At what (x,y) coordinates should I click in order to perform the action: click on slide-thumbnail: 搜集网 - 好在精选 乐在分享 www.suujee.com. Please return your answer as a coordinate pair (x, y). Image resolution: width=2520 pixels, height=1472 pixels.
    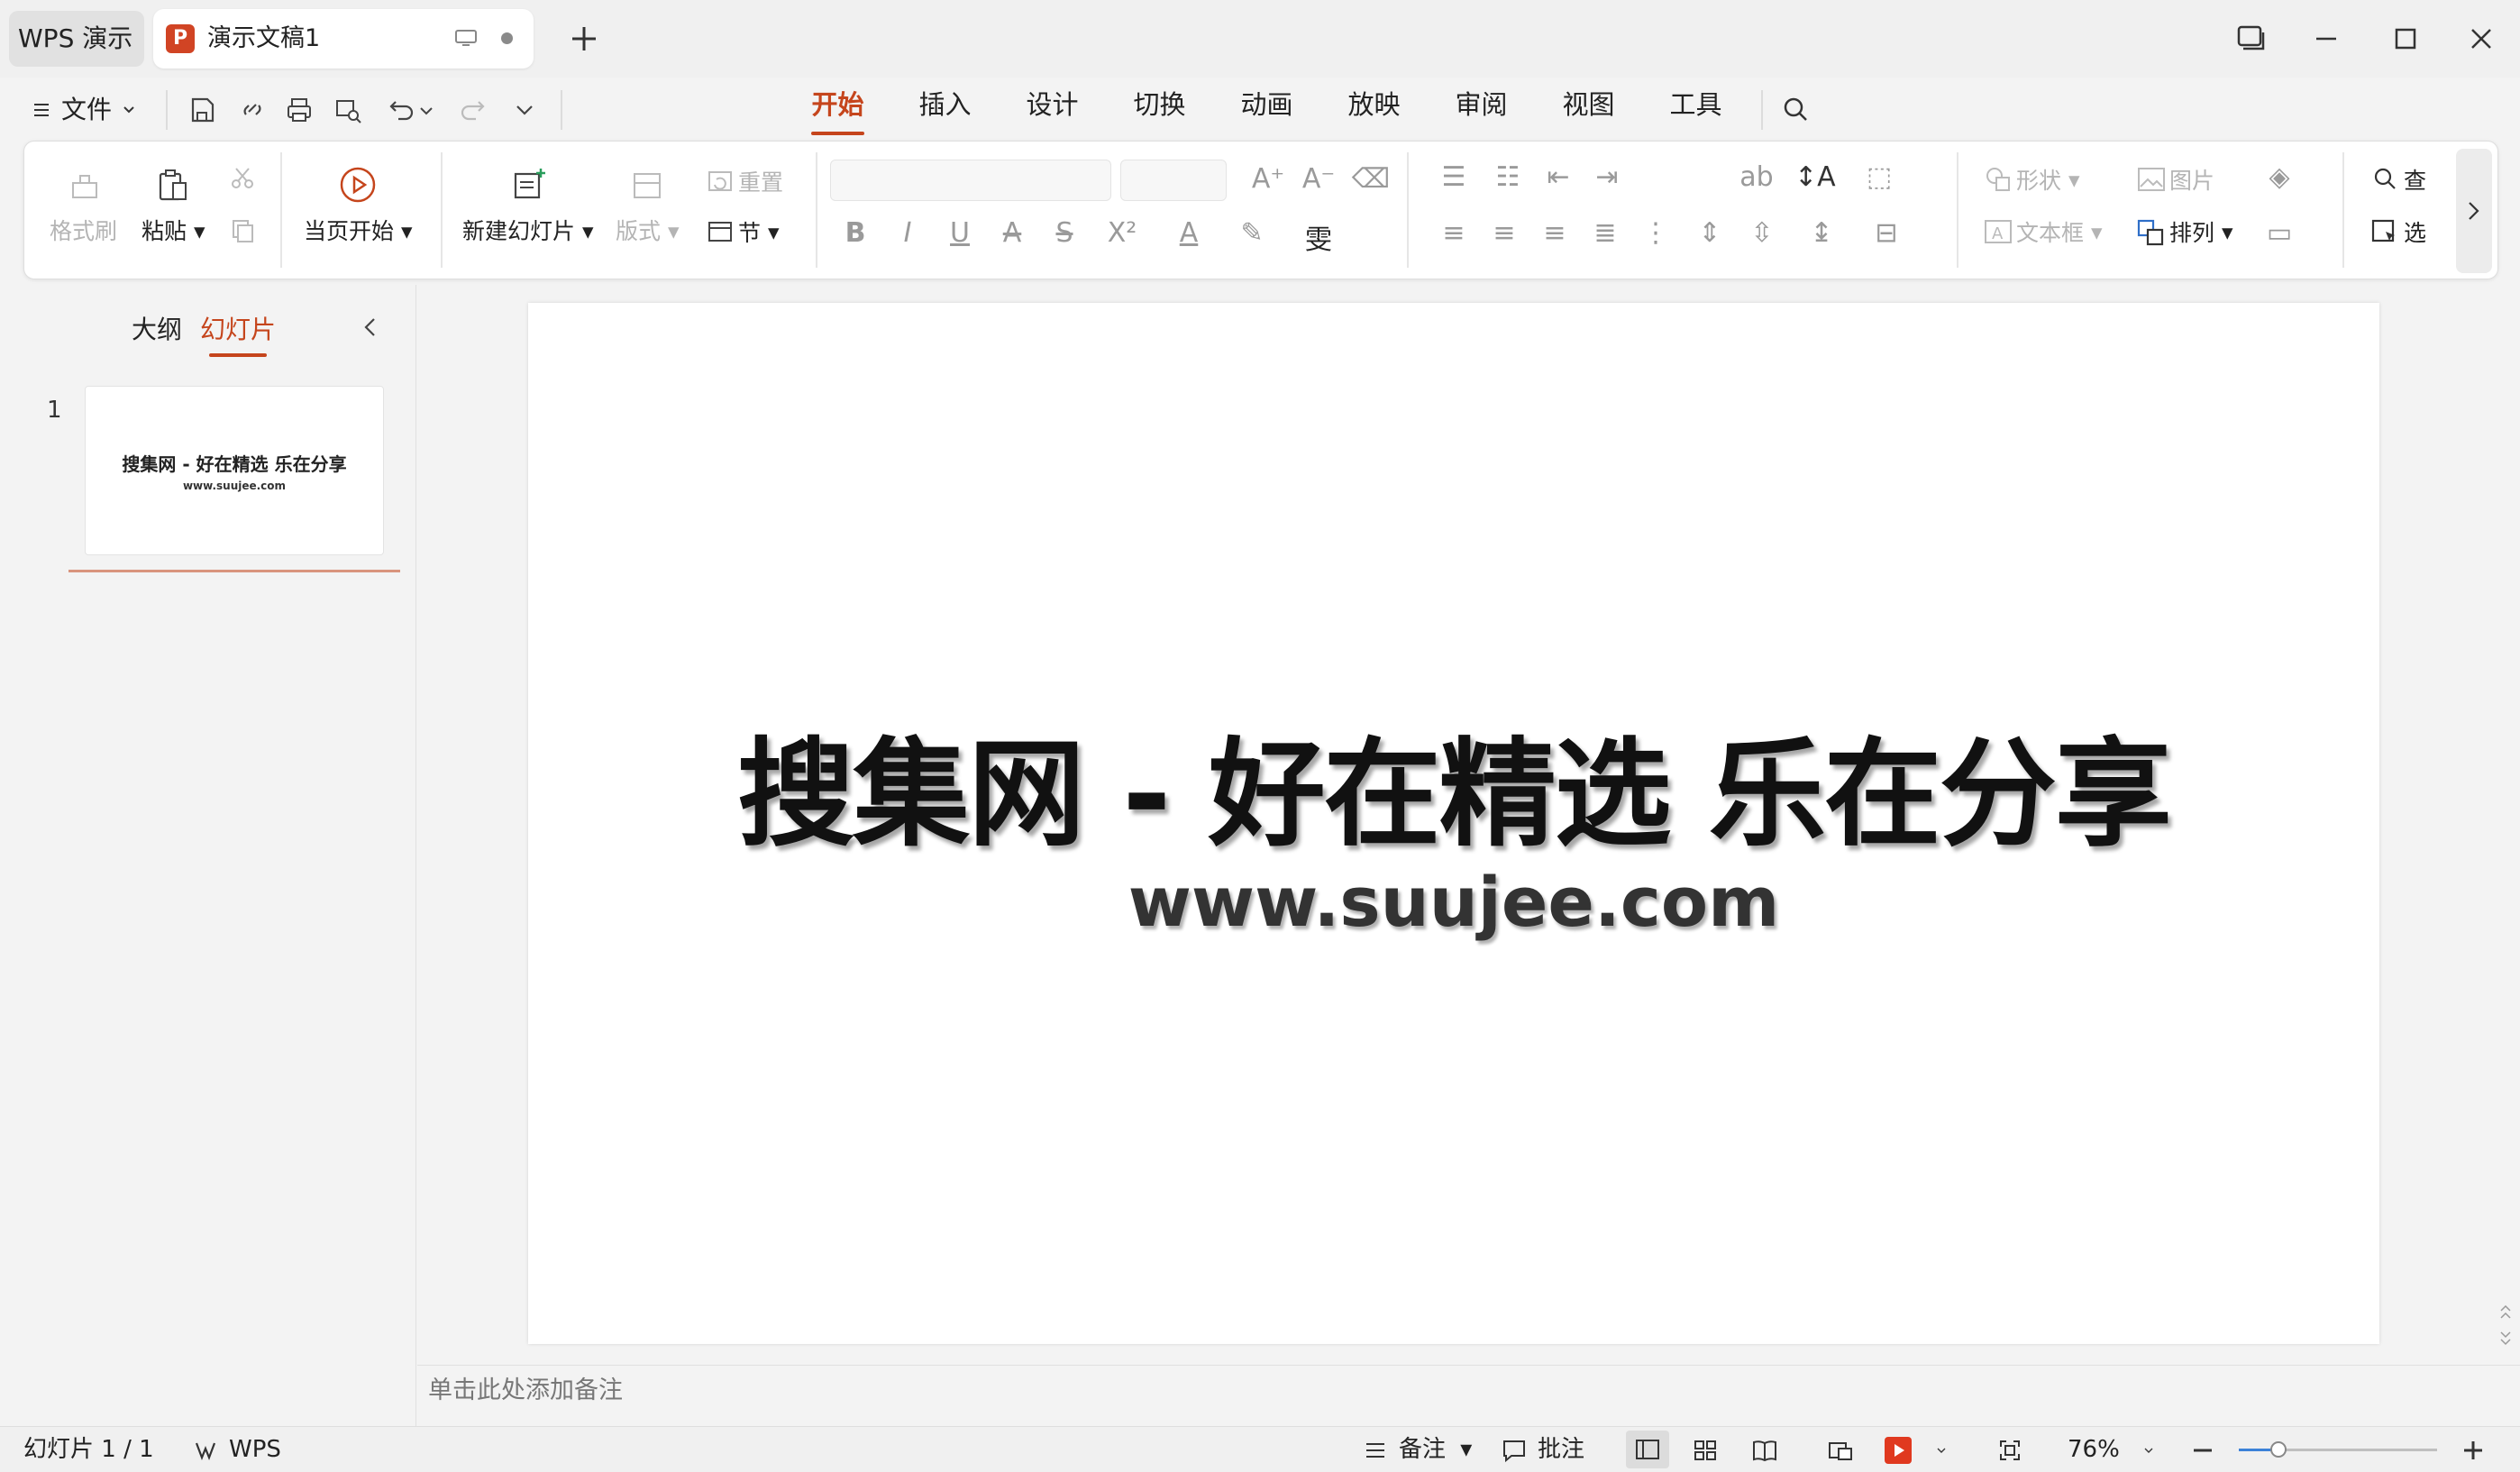
    Looking at the image, I should click on (234, 470).